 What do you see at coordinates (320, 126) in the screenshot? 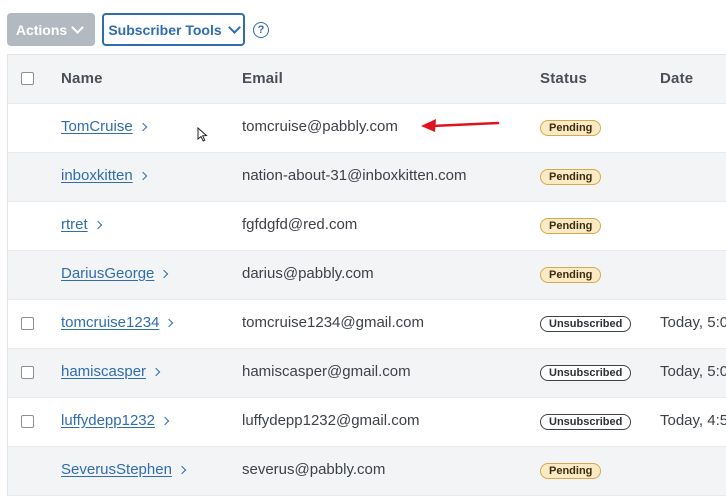
I see `subscriber-email: tomcruise@pabbly.com` at bounding box center [320, 126].